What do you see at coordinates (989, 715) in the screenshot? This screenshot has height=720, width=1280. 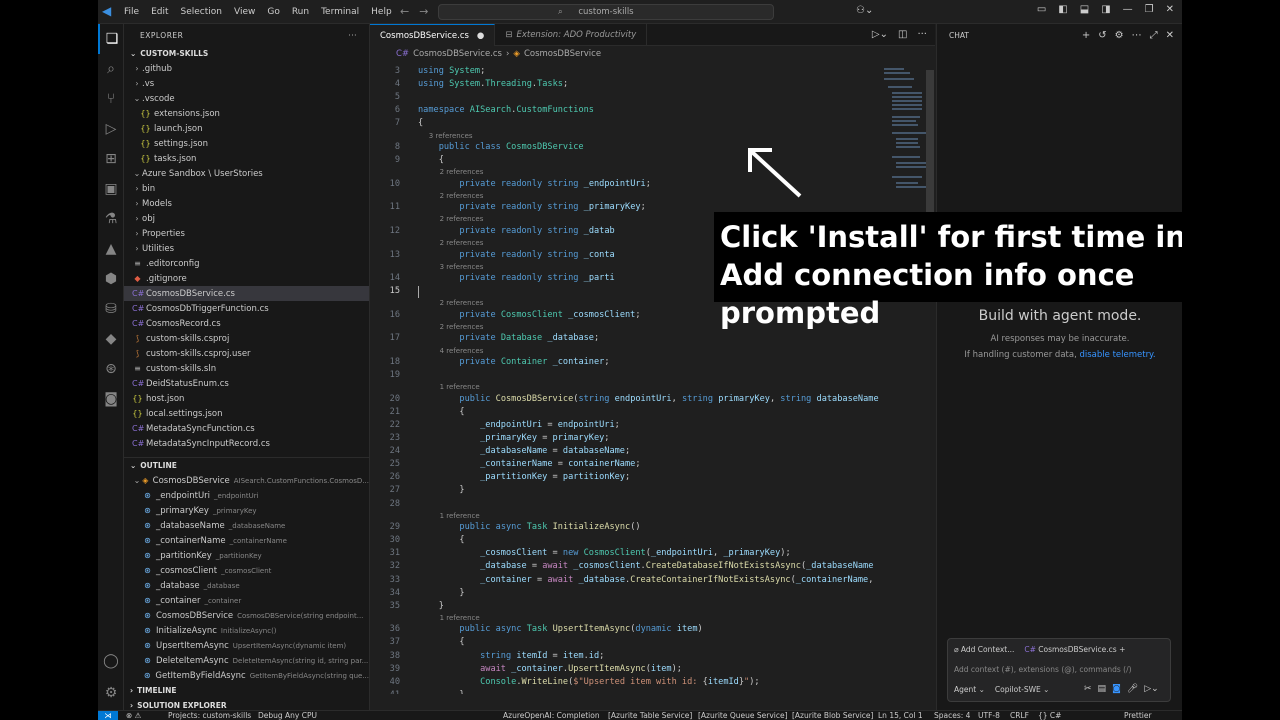 I see `status-encoding: UTF-8` at bounding box center [989, 715].